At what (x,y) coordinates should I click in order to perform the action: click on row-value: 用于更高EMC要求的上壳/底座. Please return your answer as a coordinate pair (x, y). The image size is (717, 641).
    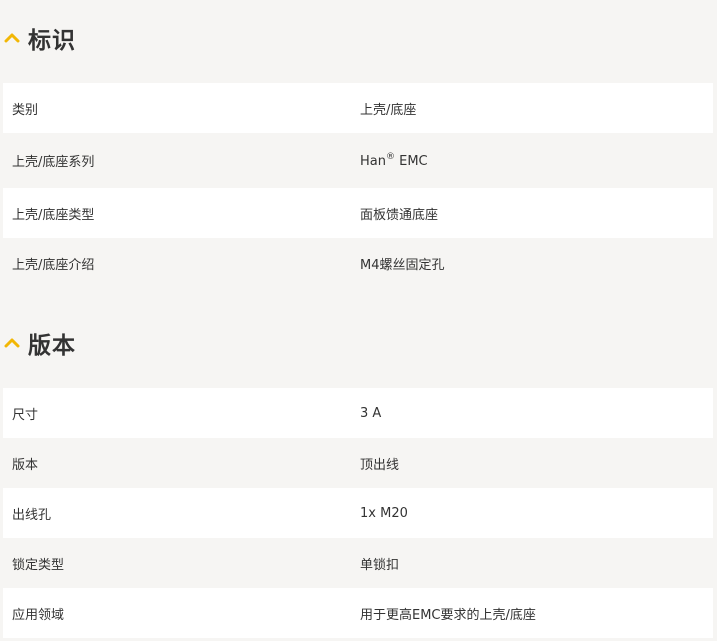
    Looking at the image, I should click on (448, 615).